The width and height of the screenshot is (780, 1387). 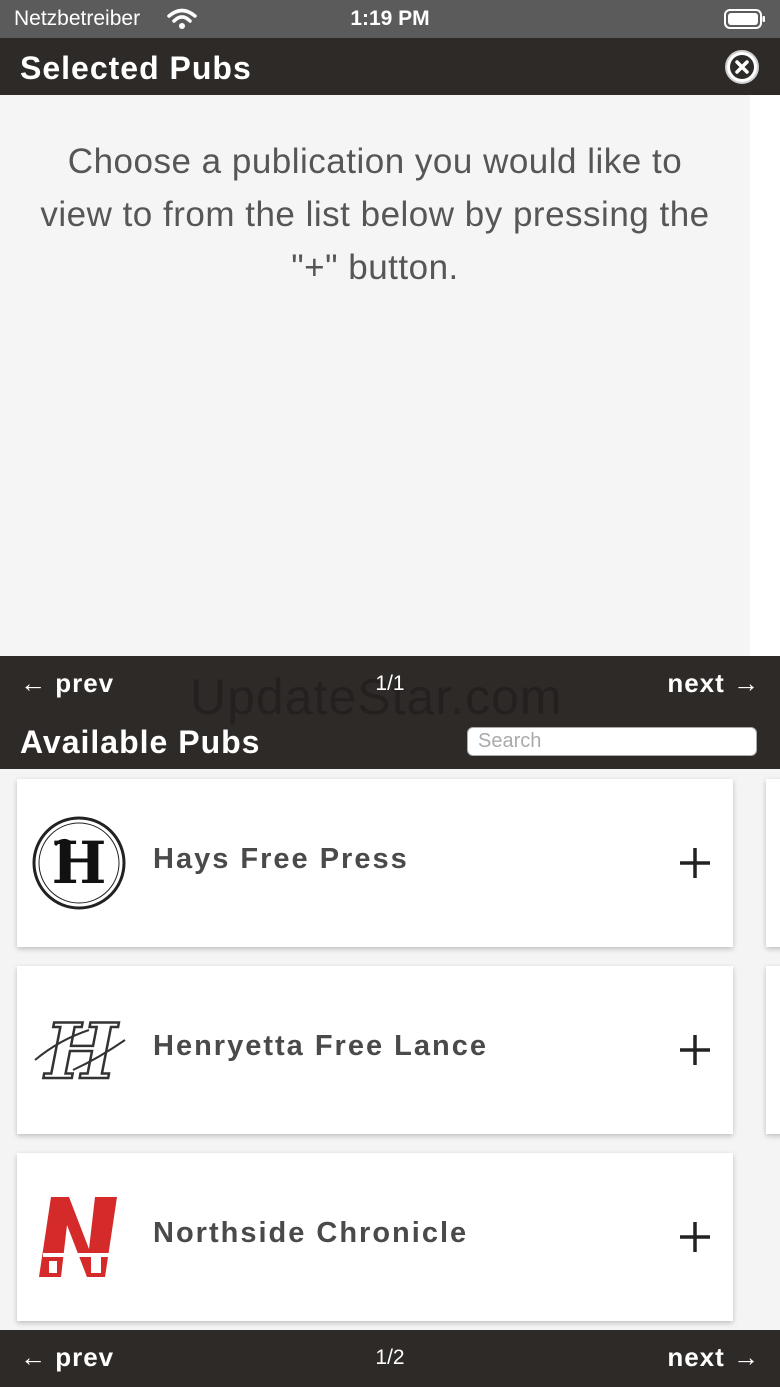 What do you see at coordinates (320, 1046) in the screenshot?
I see `pub-name: Henryetta Free Lance` at bounding box center [320, 1046].